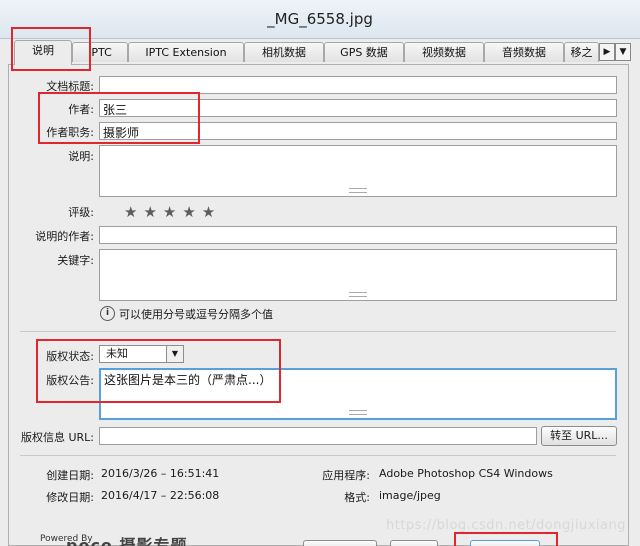 Image resolution: width=640 pixels, height=546 pixels. I want to click on created-label: 创建日期:, so click(70, 475).